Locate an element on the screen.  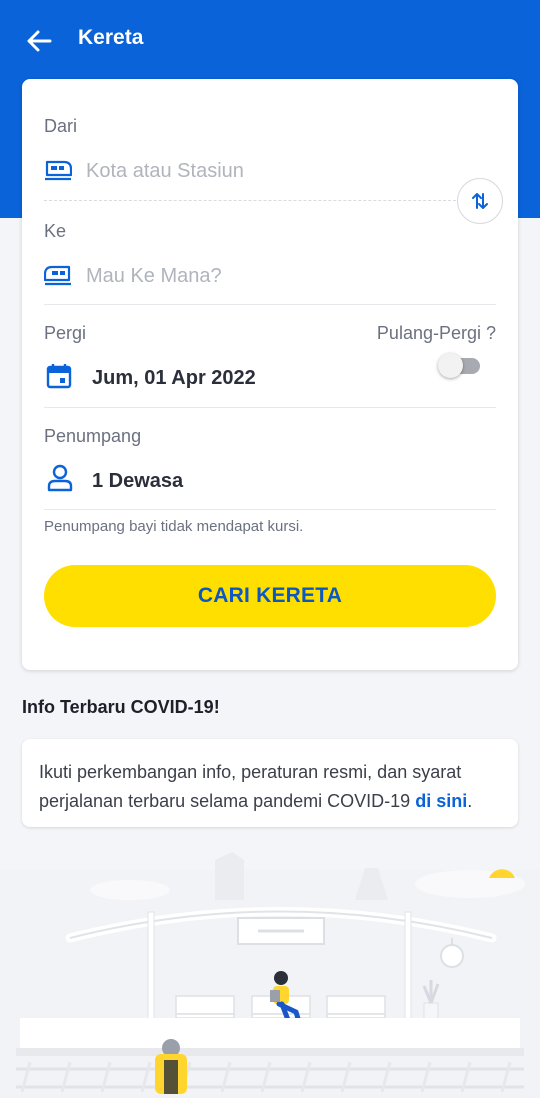
depart-date: Jum, 01 Apr 2022 is located at coordinates (174, 378).